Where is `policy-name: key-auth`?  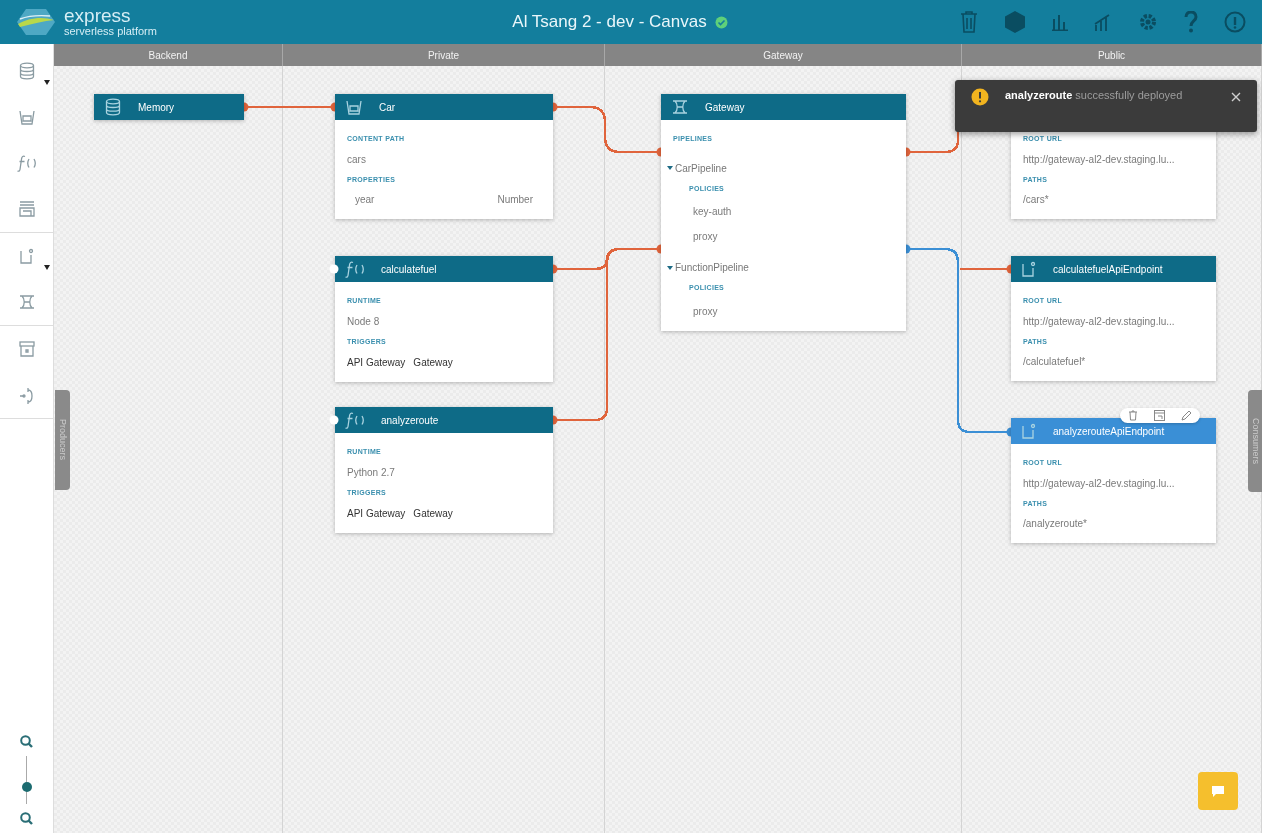 policy-name: key-auth is located at coordinates (712, 211).